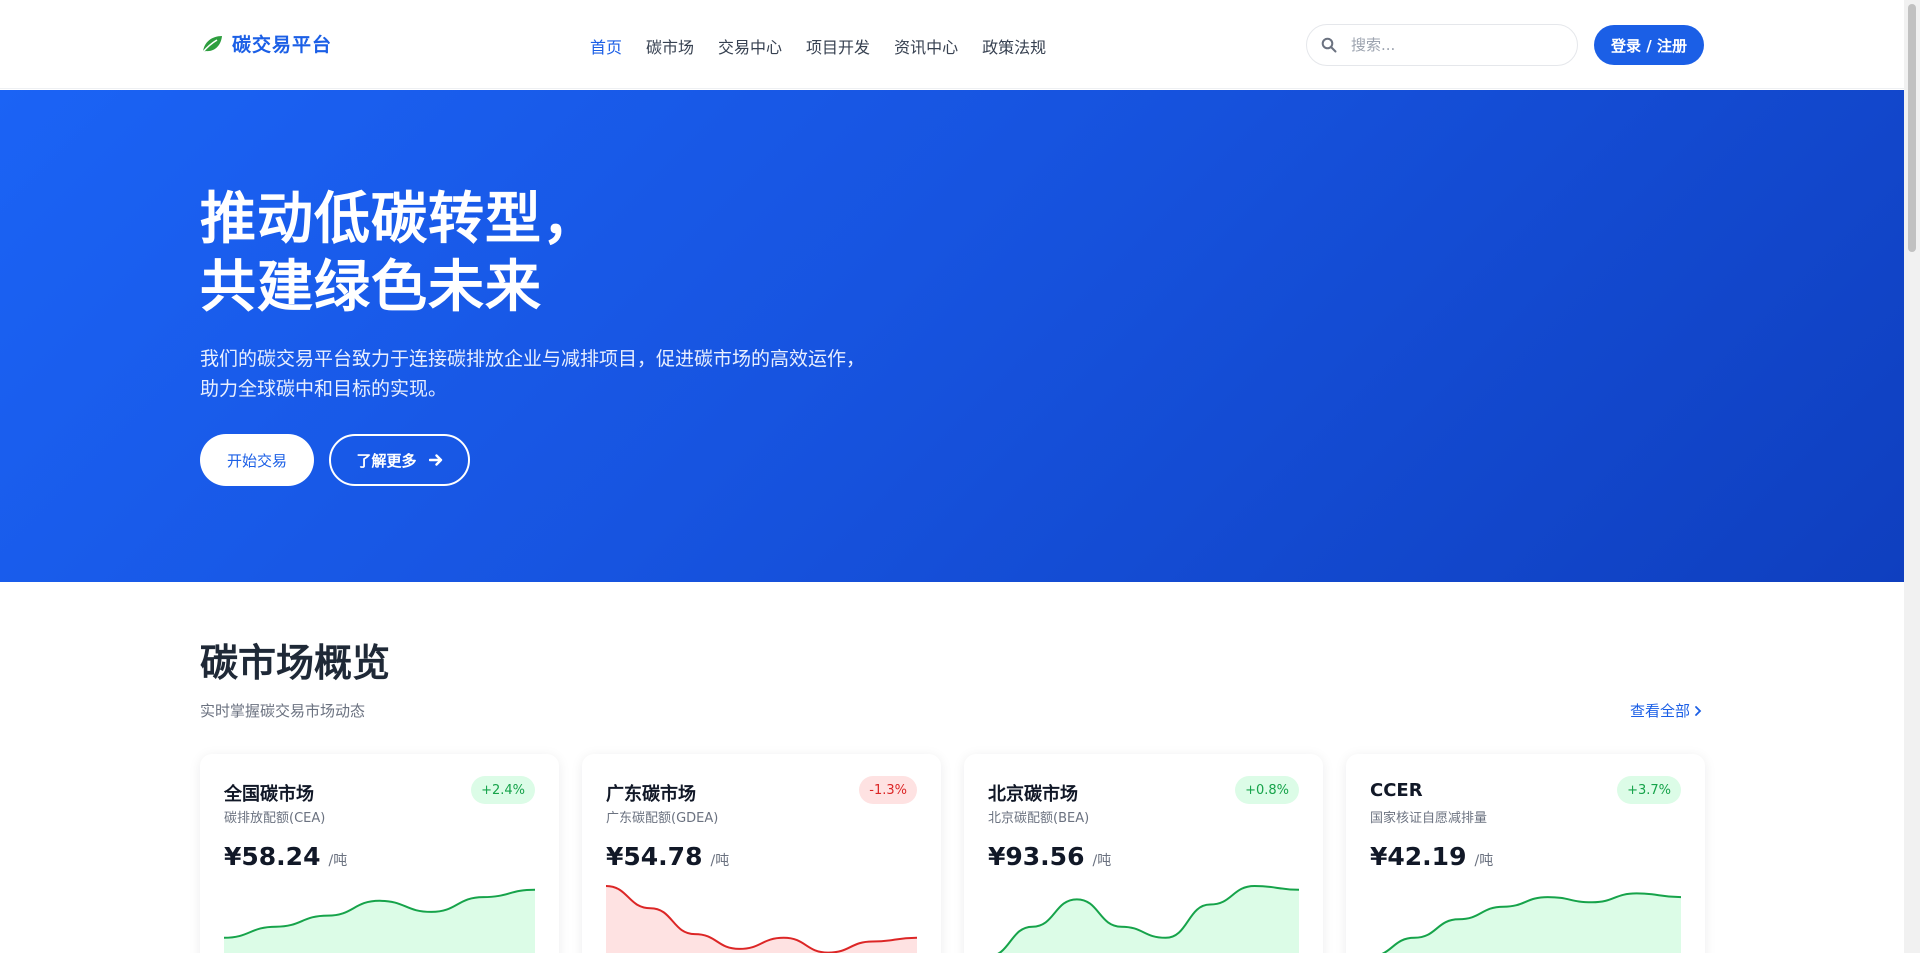 This screenshot has height=953, width=1920. I want to click on market-card-ccer: CCER 国家核证自愿减排量 +3.7% ¥42.19 /吨, so click(1525, 853).